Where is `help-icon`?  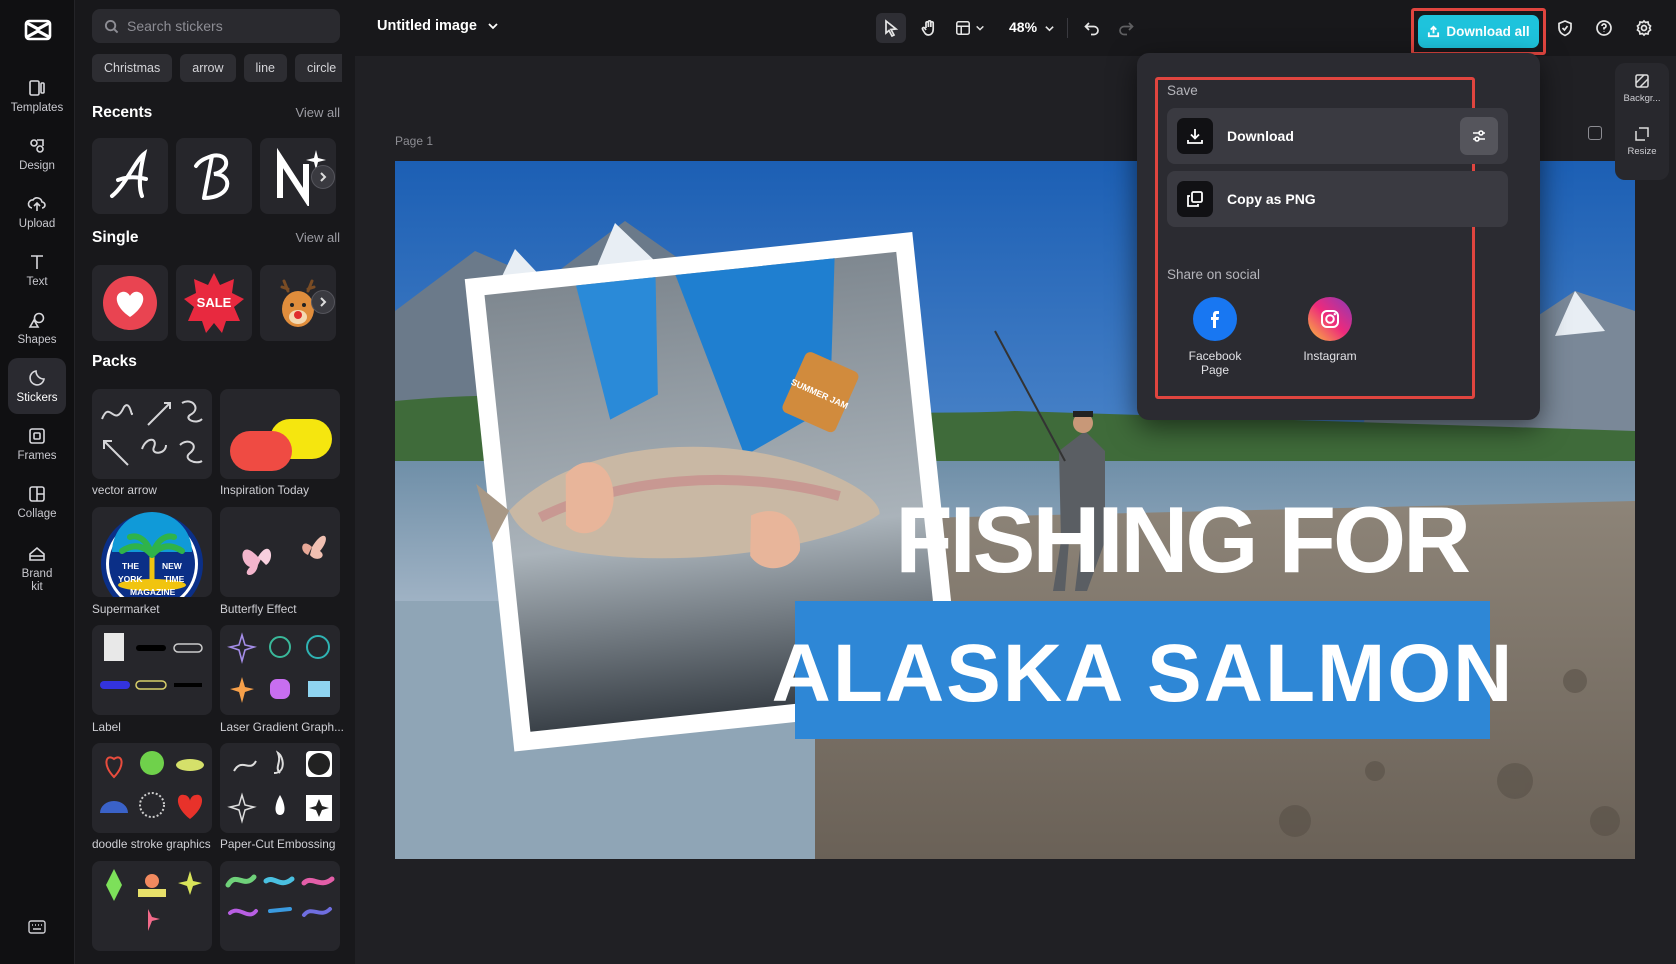 help-icon is located at coordinates (1604, 28).